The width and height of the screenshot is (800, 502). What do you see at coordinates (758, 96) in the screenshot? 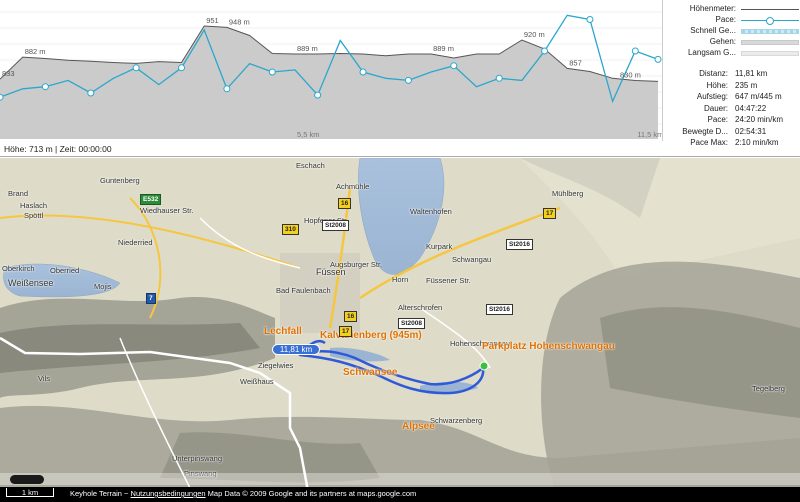
I see `stat-value: 647 m/445 m` at bounding box center [758, 96].